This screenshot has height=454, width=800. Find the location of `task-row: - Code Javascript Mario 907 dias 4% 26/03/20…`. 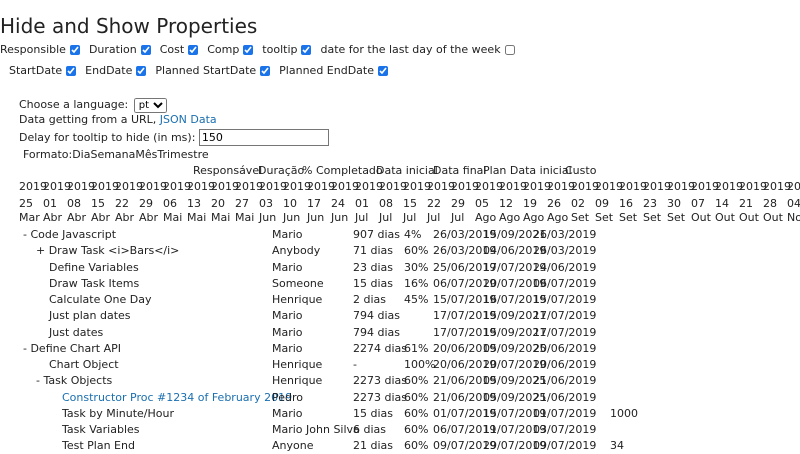

task-row: - Code Javascript Mario 907 dias 4% 26/03/20… is located at coordinates (409, 235).